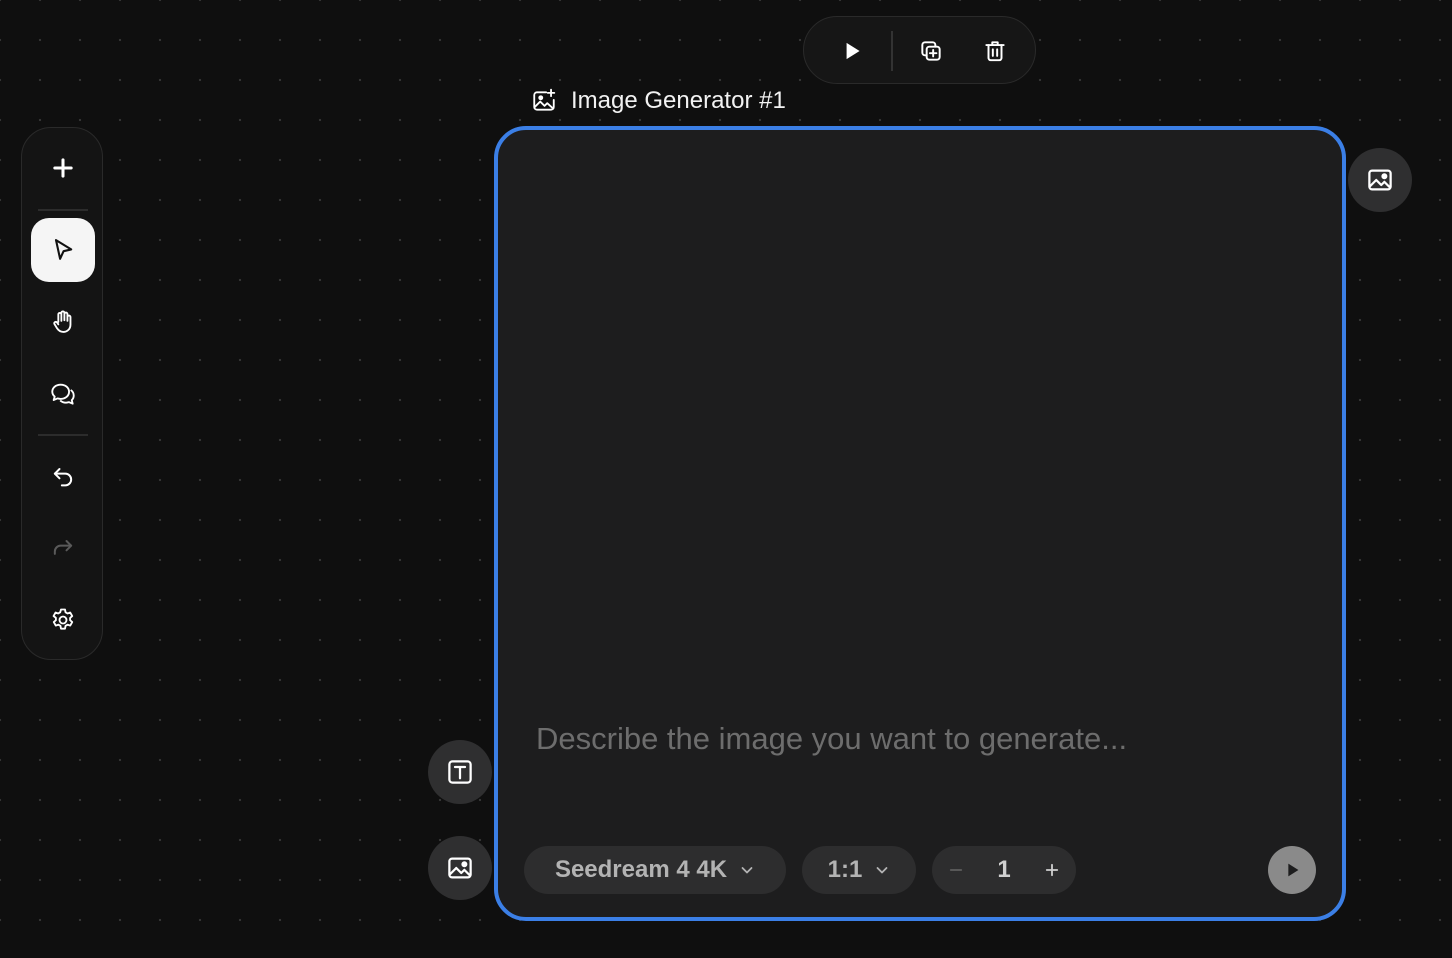 This screenshot has height=958, width=1452. I want to click on redo-icon, so click(63, 547).